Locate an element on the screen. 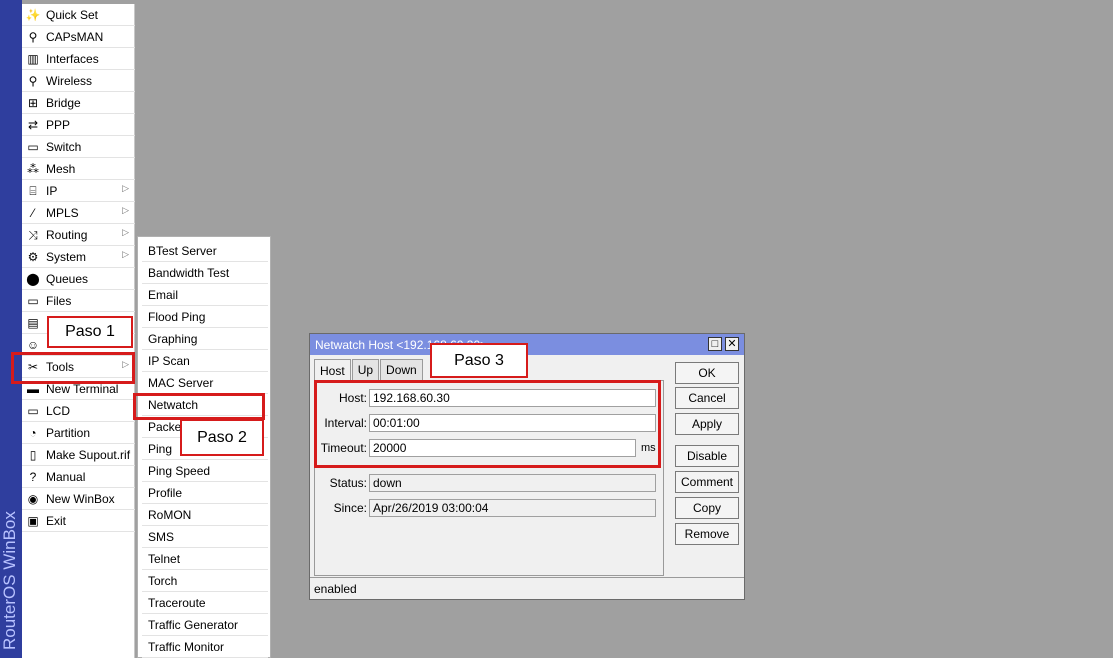 This screenshot has height=658, width=1113. since-value is located at coordinates (512, 508).